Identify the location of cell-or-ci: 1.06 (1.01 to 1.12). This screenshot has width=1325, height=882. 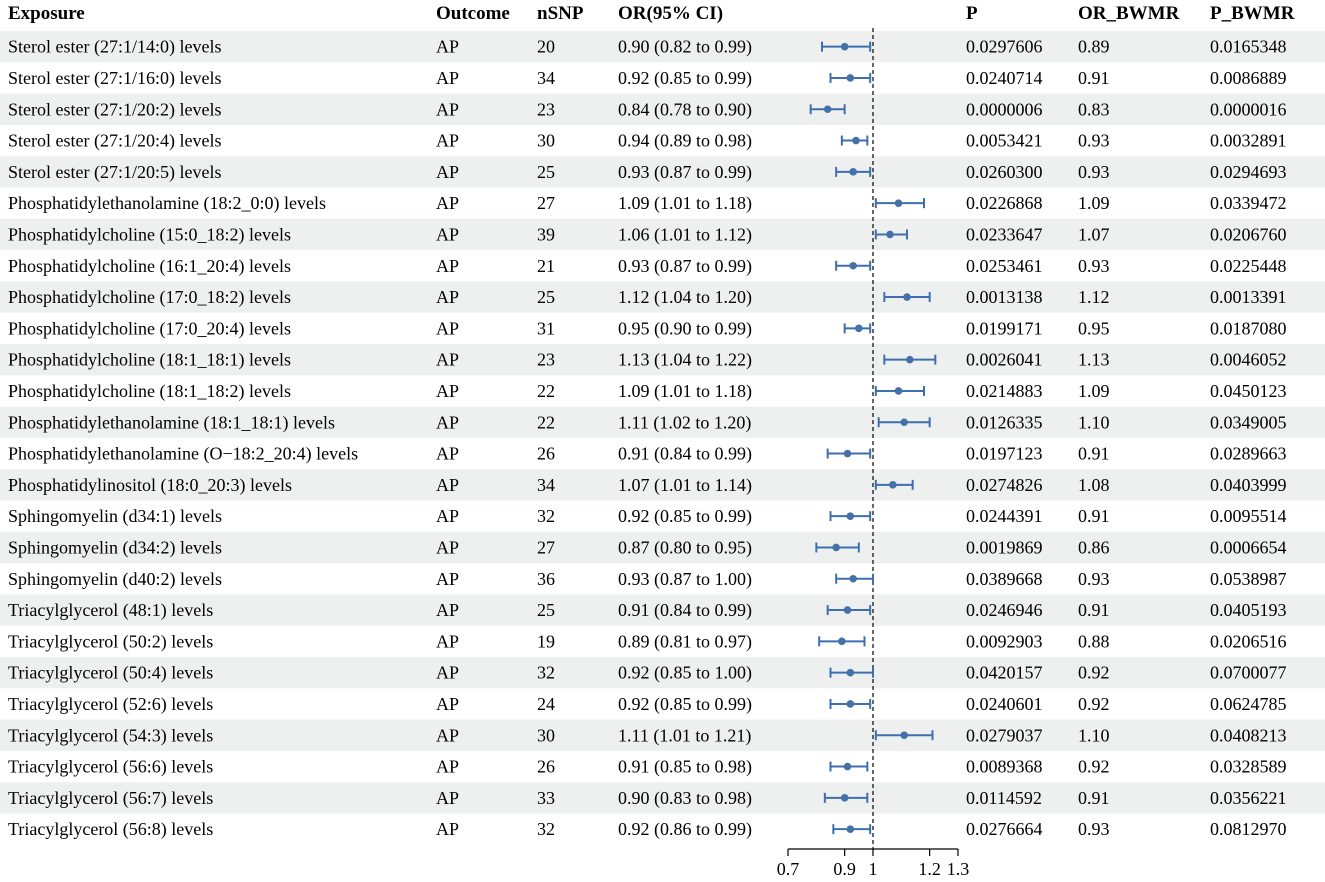
(685, 234).